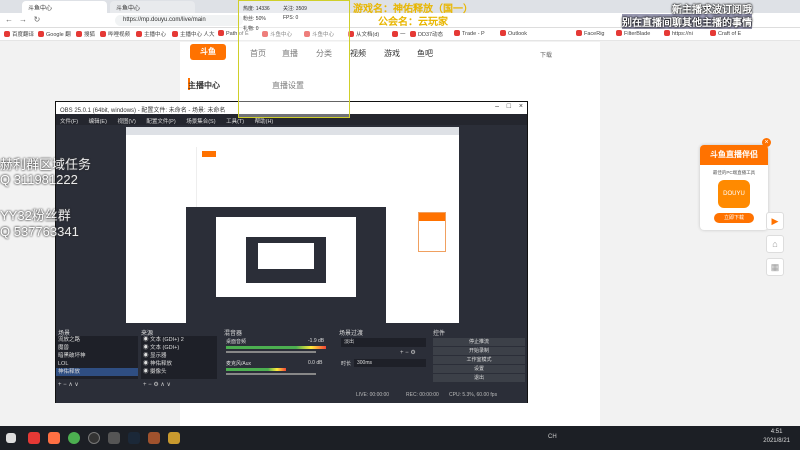 Image resolution: width=800 pixels, height=450 pixels. Describe the element at coordinates (126, 122) in the screenshot. I see `menu-view: 视图(V)` at that location.